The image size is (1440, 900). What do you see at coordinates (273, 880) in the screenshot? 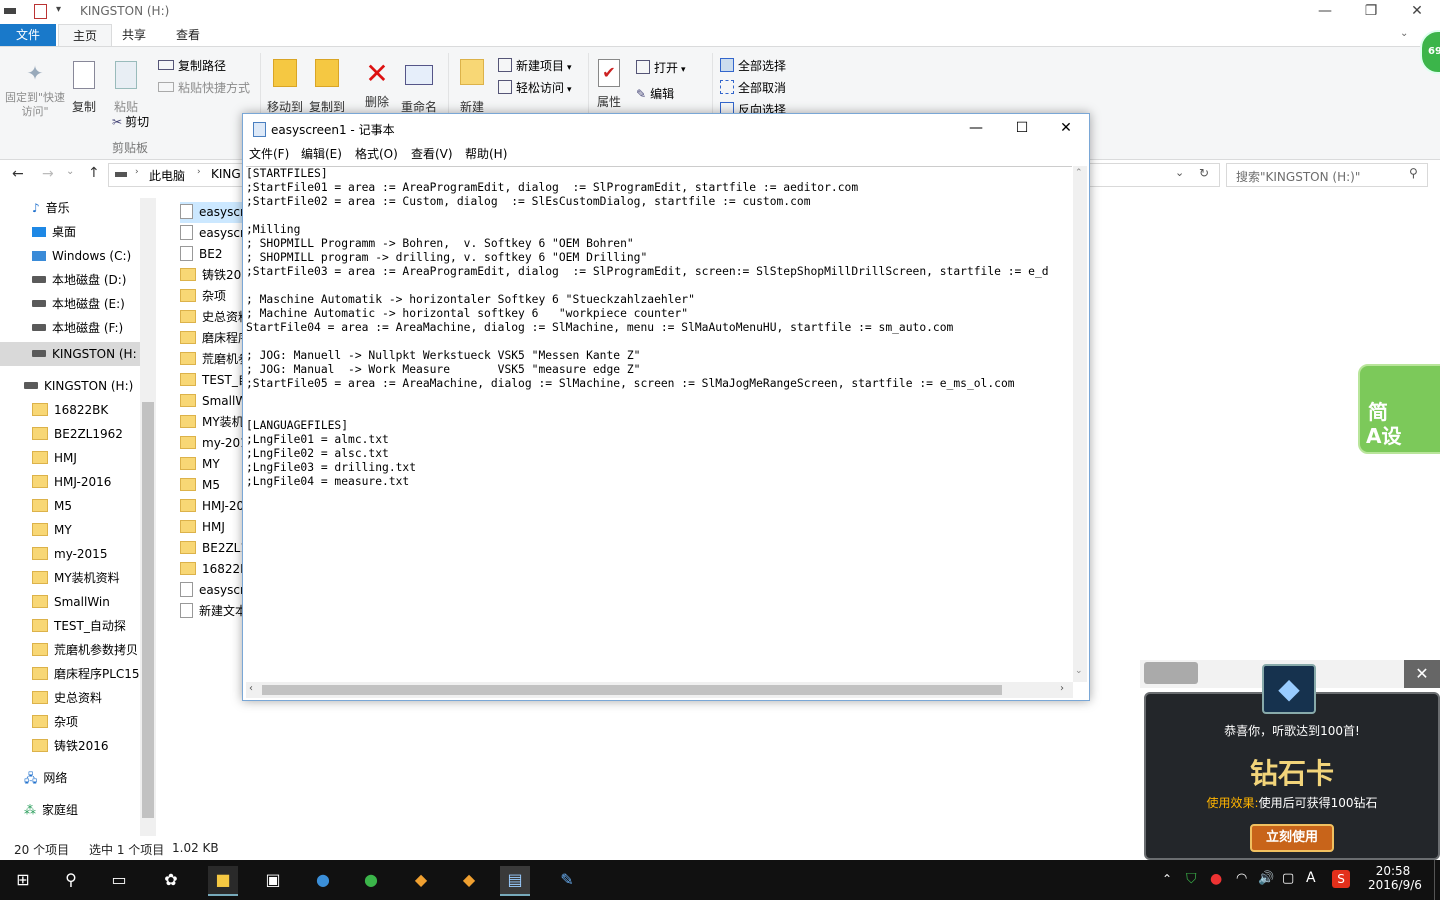
I see `store-icon: ▣` at bounding box center [273, 880].